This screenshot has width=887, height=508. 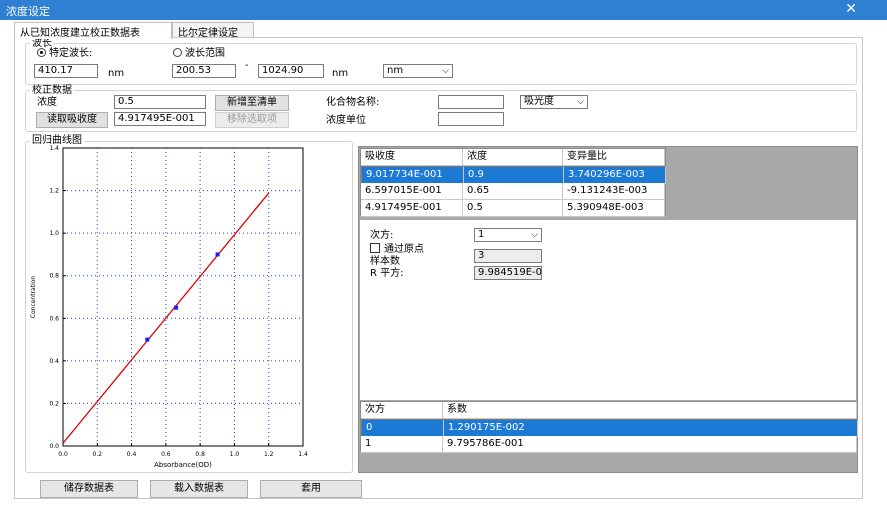 What do you see at coordinates (508, 273) in the screenshot?
I see `r-squared-field: 9.984519E-0` at bounding box center [508, 273].